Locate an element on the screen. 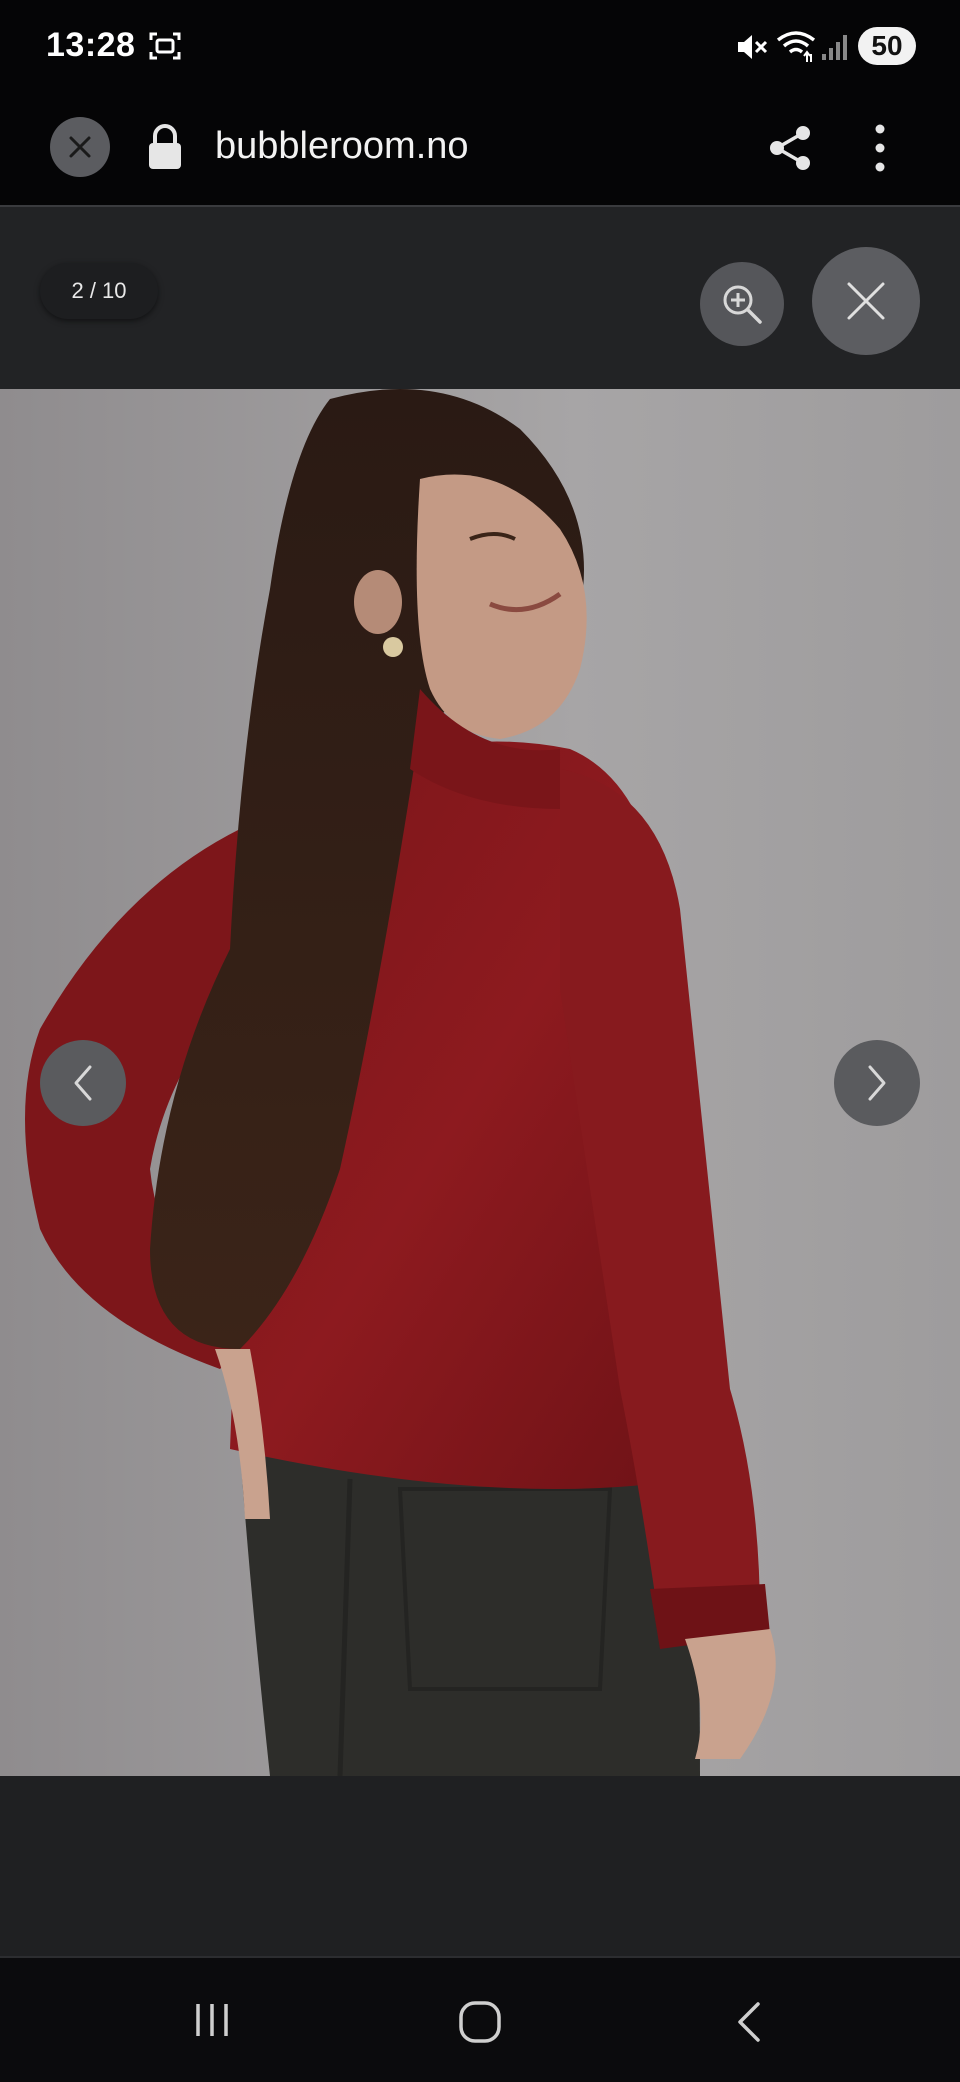 This screenshot has width=960, height=2082. recents-icon is located at coordinates (212, 2020).